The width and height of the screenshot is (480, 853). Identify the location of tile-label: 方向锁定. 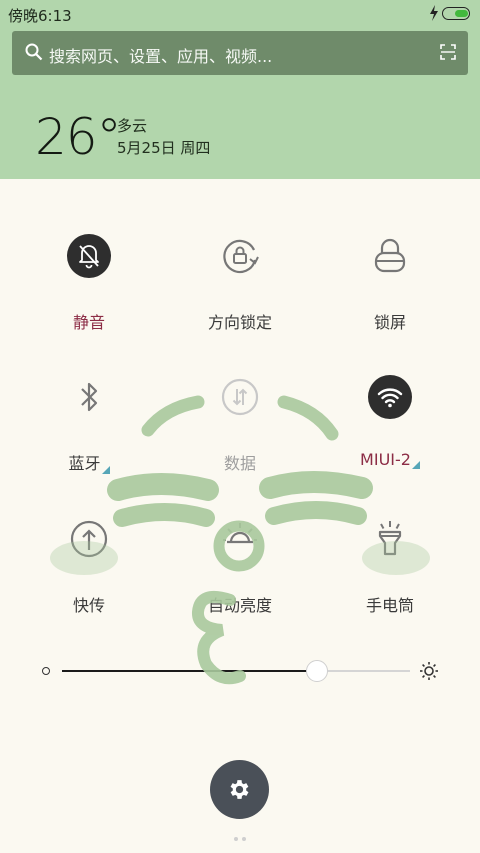
(239, 322).